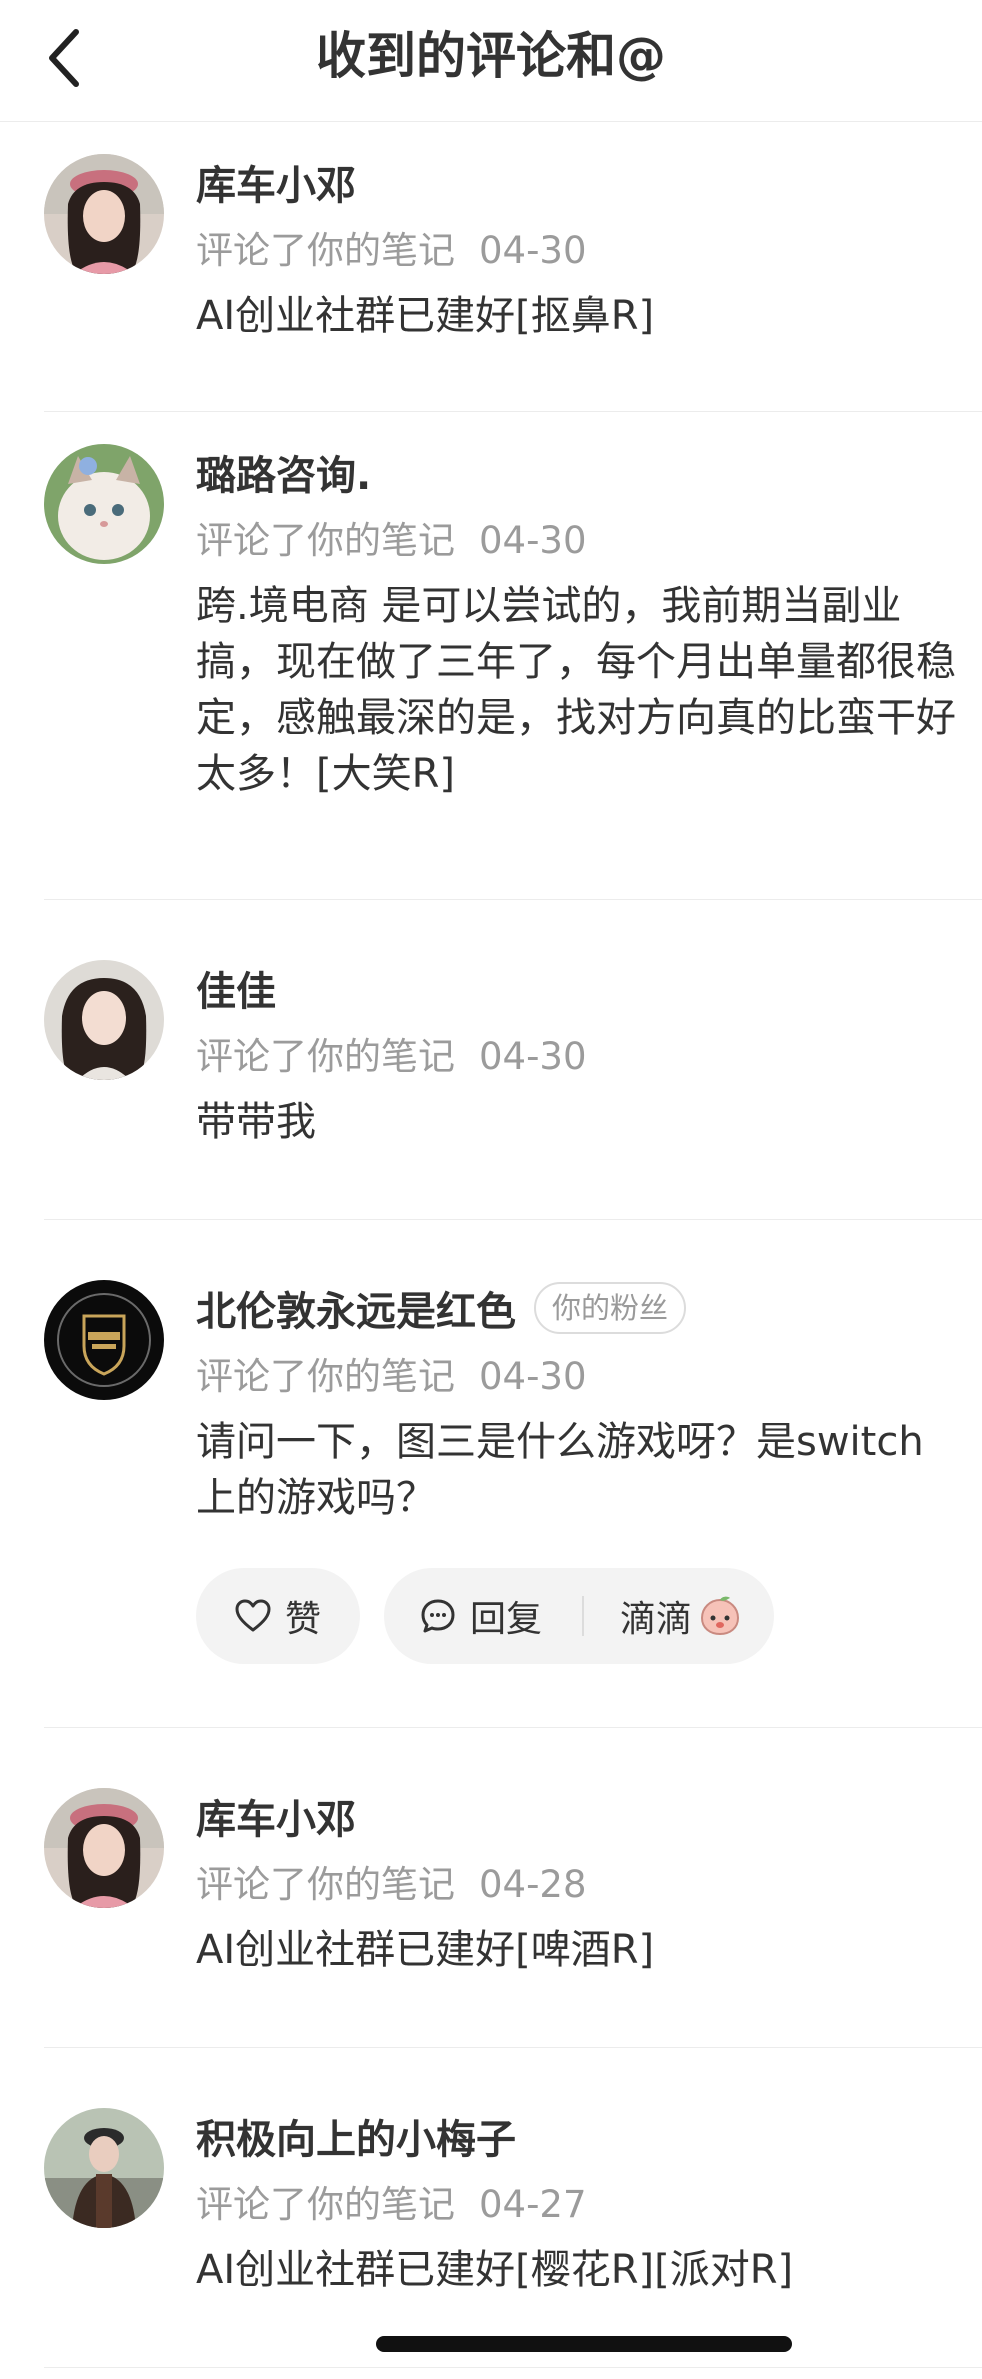  Describe the element at coordinates (253, 1615) in the screenshot. I see `heart-icon` at that location.